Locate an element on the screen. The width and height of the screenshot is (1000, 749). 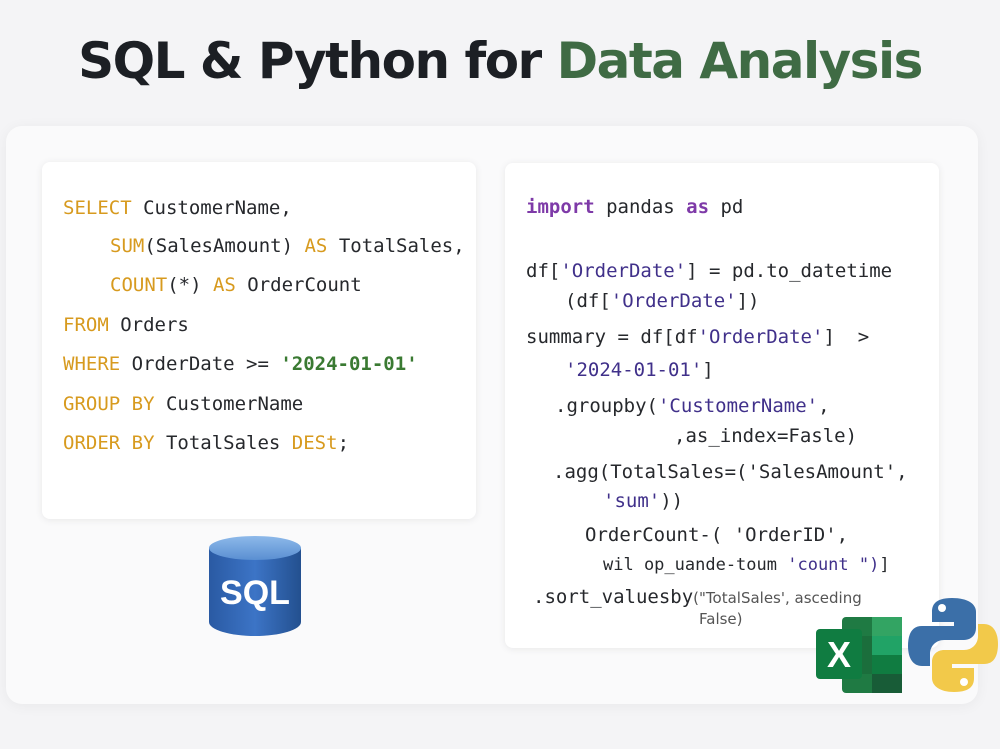
py-line-13: False) is located at coordinates (721, 619).